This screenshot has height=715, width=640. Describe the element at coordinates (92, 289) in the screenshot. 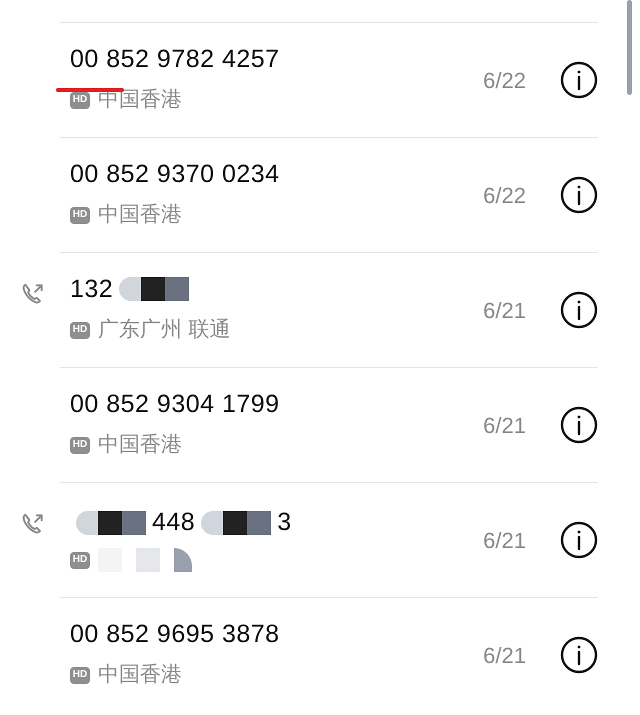

I see `phone-number: 132` at that location.